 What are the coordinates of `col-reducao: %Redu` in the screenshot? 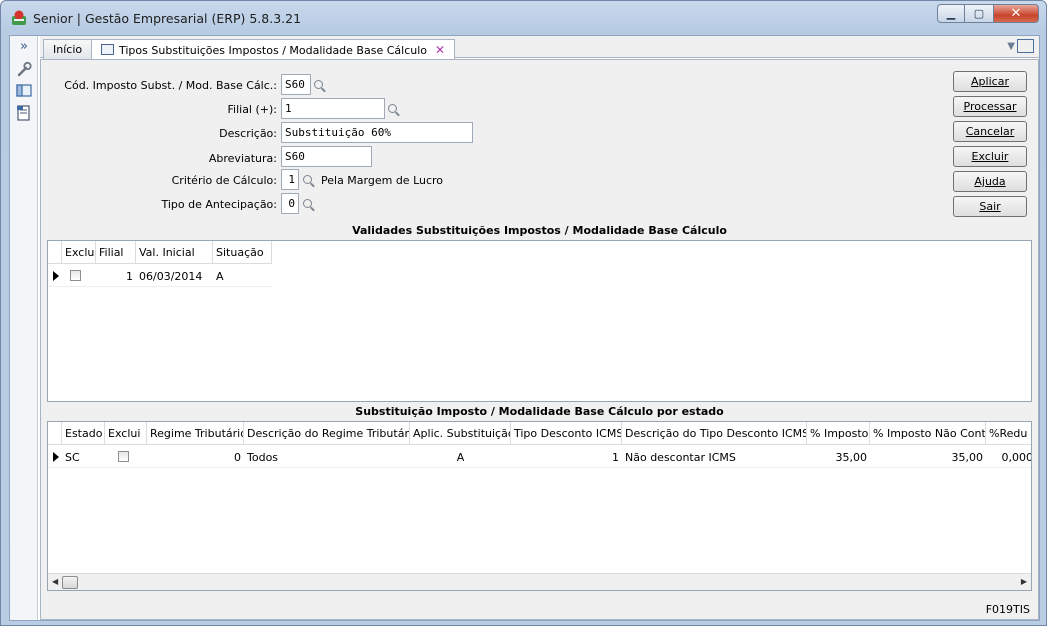 It's located at (1008, 433).